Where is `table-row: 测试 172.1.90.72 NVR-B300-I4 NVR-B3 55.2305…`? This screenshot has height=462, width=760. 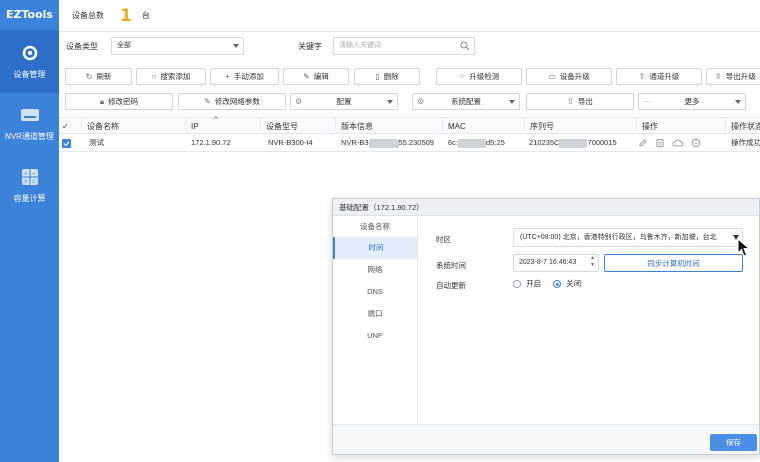
table-row: 测试 172.1.90.72 NVR-B300-I4 NVR-B3 55.2305… is located at coordinates (409, 143).